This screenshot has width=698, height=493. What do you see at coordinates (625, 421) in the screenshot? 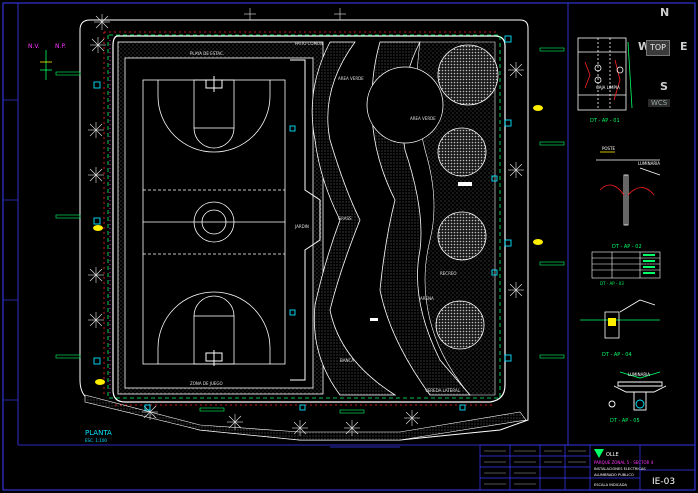
I see `detail-lum-tag: DT - AP - 05` at bounding box center [625, 421].